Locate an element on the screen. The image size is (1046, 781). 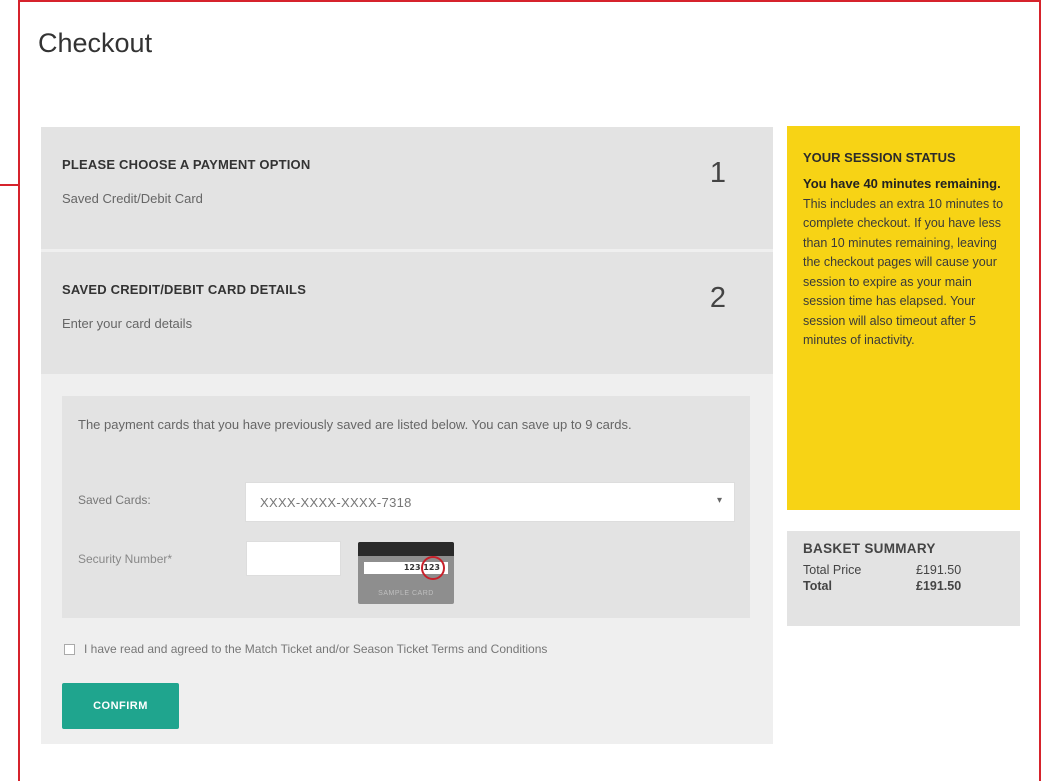
basket-row-total-price: Total Price £191.50 is located at coordinates (903, 570).